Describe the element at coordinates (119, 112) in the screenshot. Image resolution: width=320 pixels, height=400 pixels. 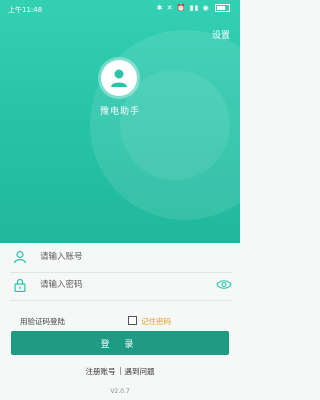
I see `app-name: 豫电助手` at that location.